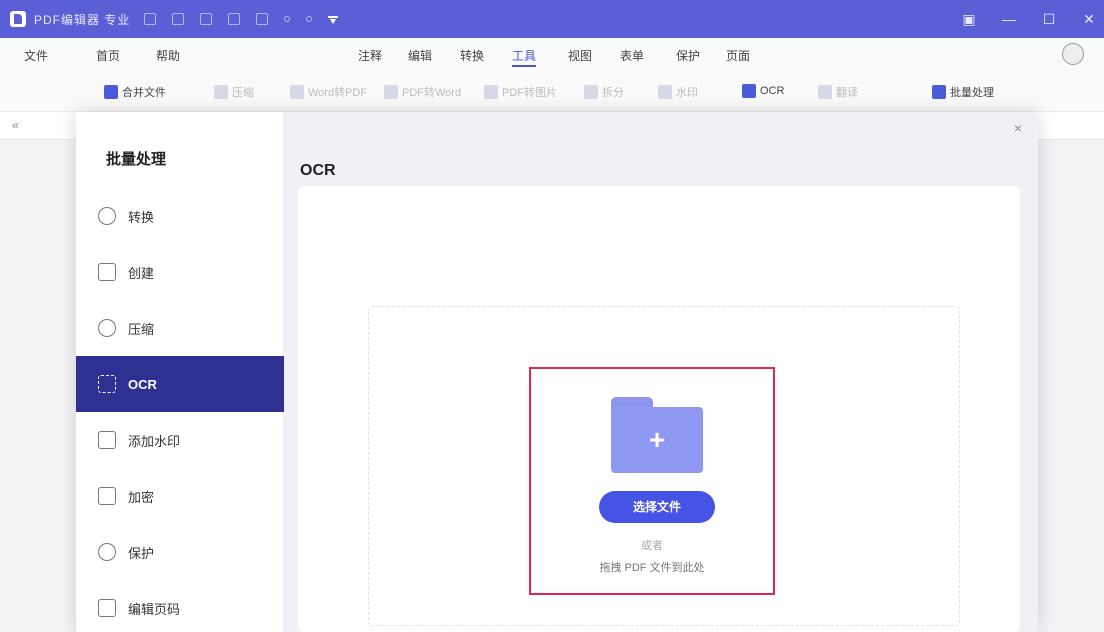  I want to click on folder-add-icon: +, so click(657, 435).